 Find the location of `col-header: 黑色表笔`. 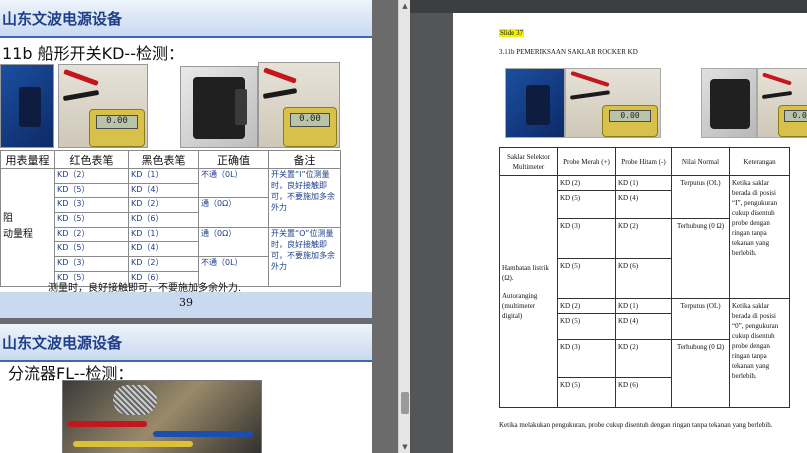

col-header: 黑色表笔 is located at coordinates (163, 159).